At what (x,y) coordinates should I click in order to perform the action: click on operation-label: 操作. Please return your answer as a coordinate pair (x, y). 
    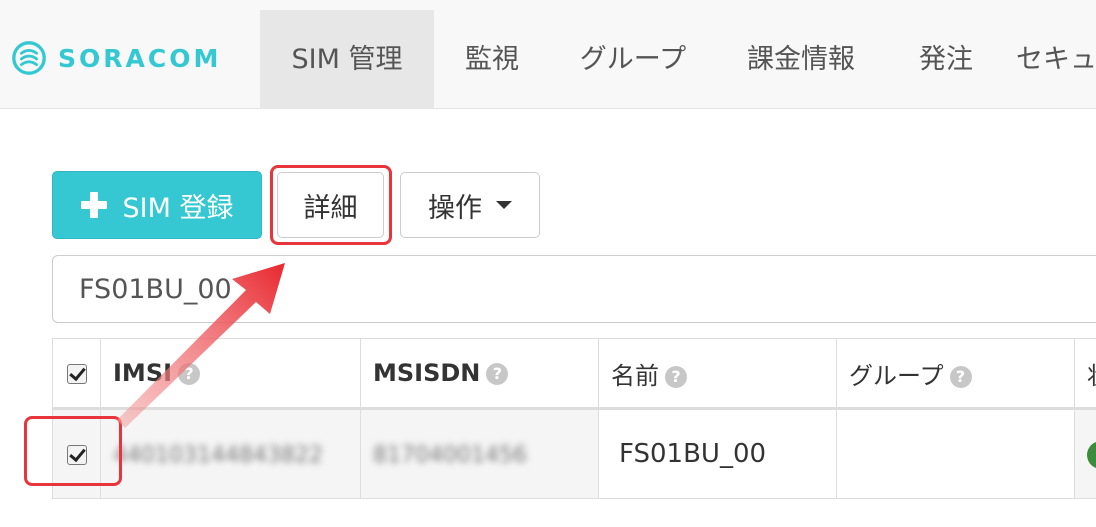
    Looking at the image, I should click on (455, 208).